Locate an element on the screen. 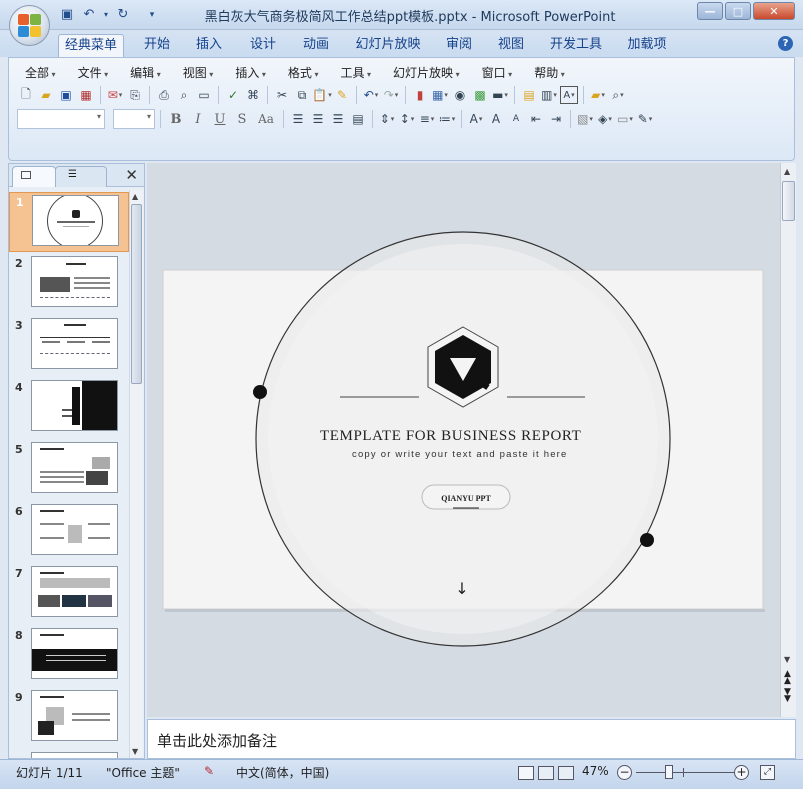 This screenshot has height=789, width=803. tab-design: 设计 is located at coordinates (263, 45).